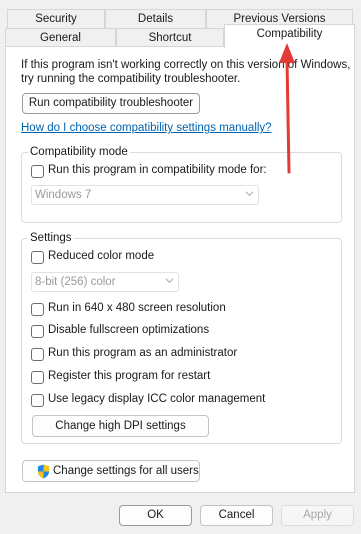 This screenshot has height=534, width=361. I want to click on compatibility-os-value: Windows 7, so click(63, 195).